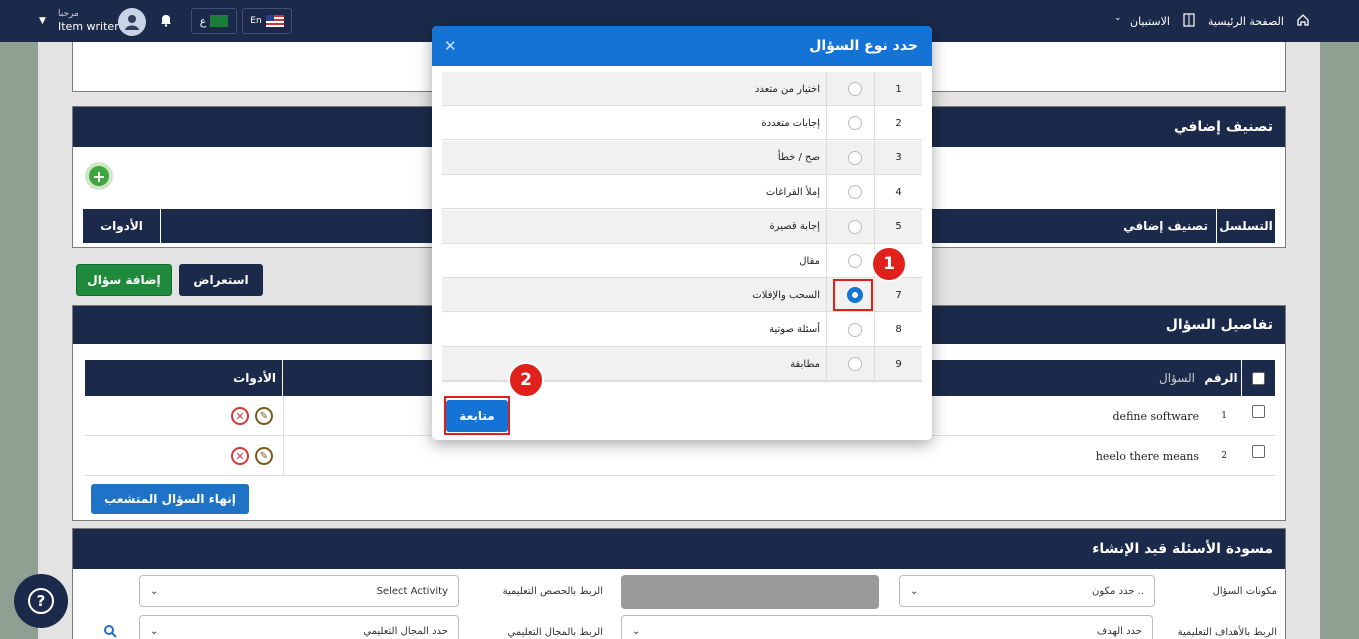 This screenshot has height=639, width=1359. I want to click on domain-label: الربط بالمجال التعليمي, so click(555, 632).